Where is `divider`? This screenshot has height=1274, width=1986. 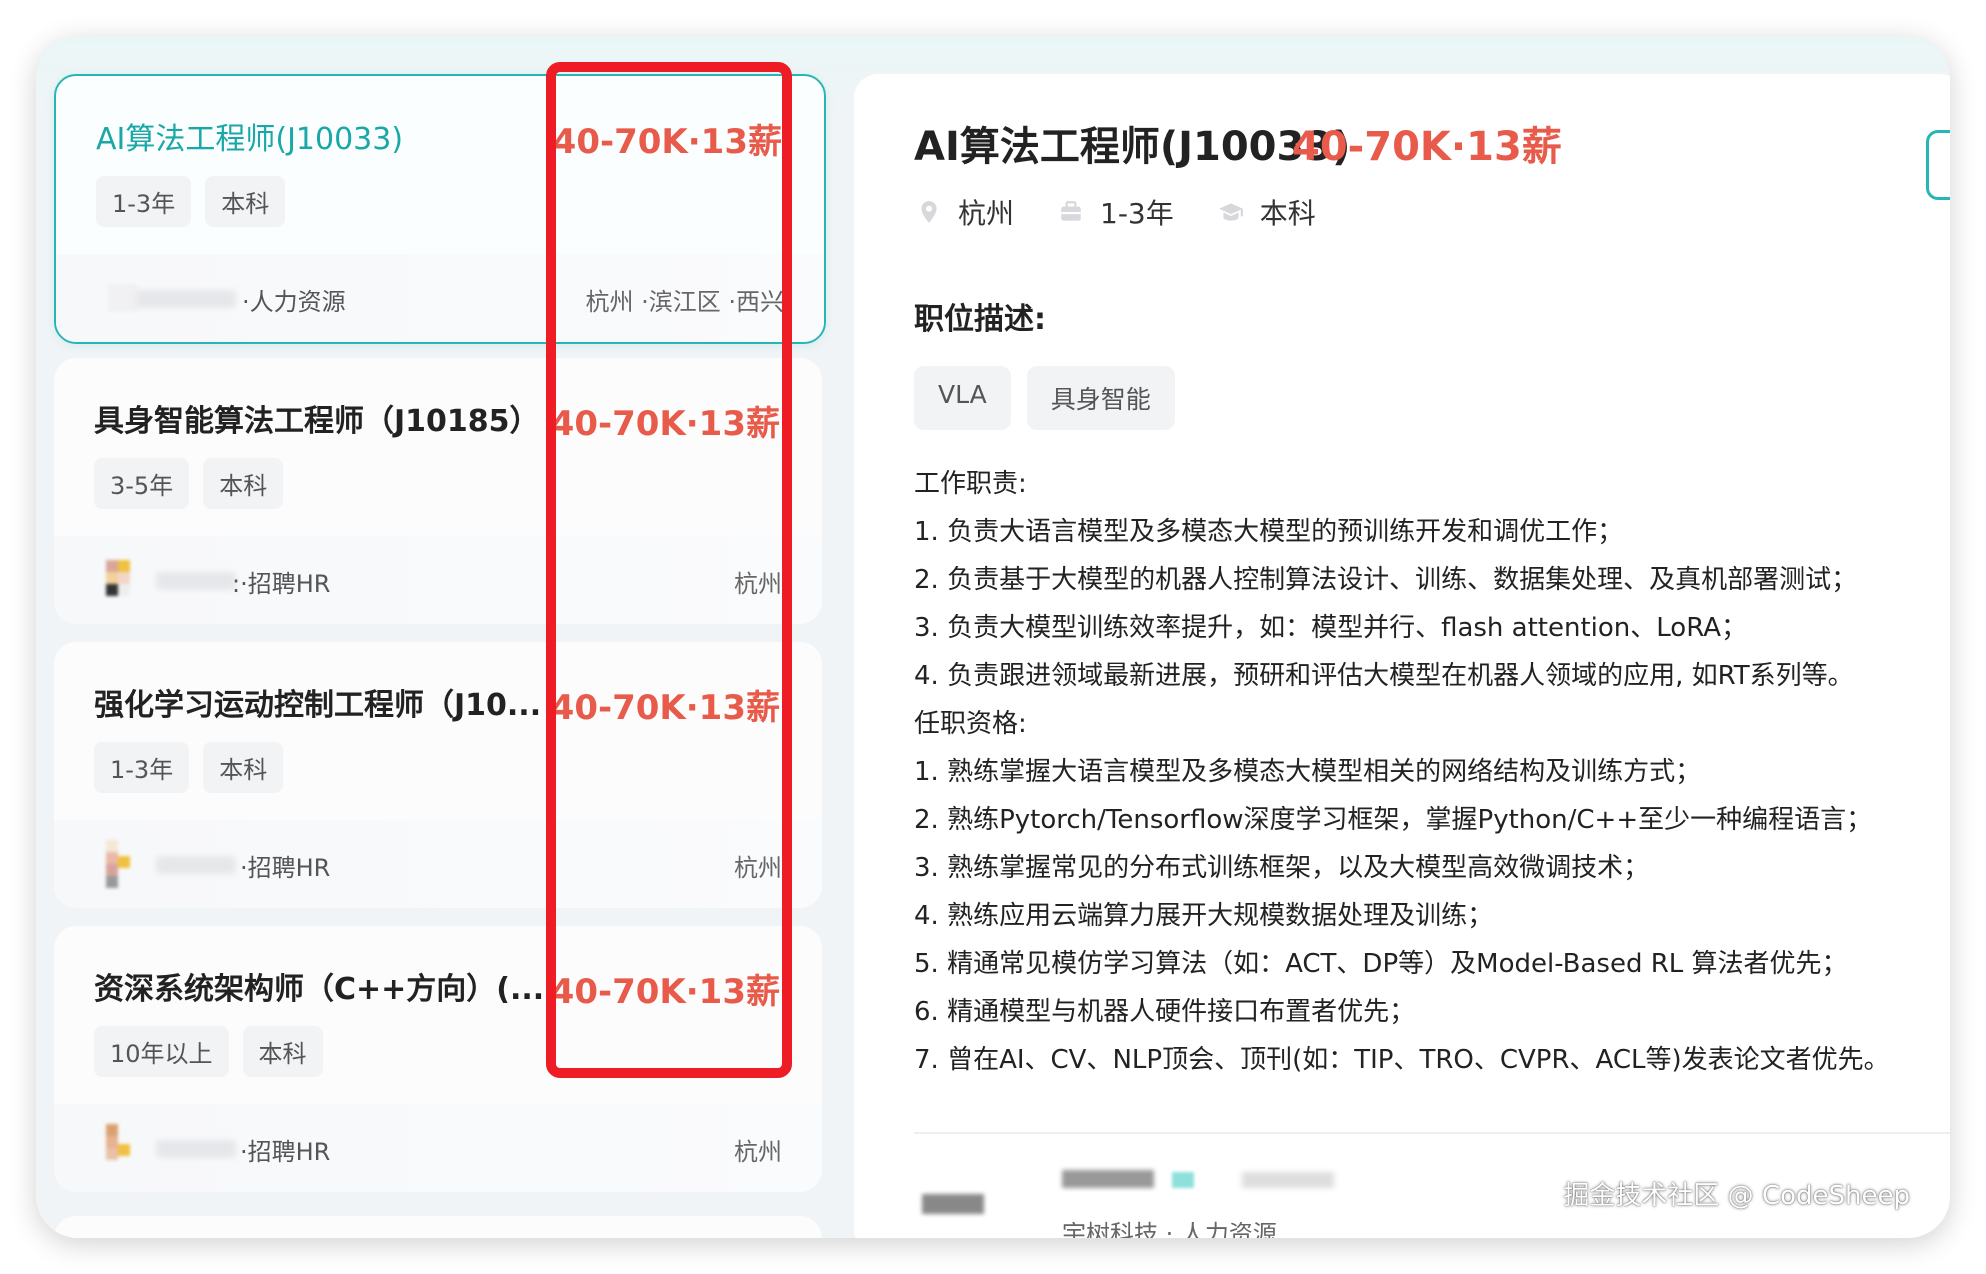 divider is located at coordinates (1432, 1133).